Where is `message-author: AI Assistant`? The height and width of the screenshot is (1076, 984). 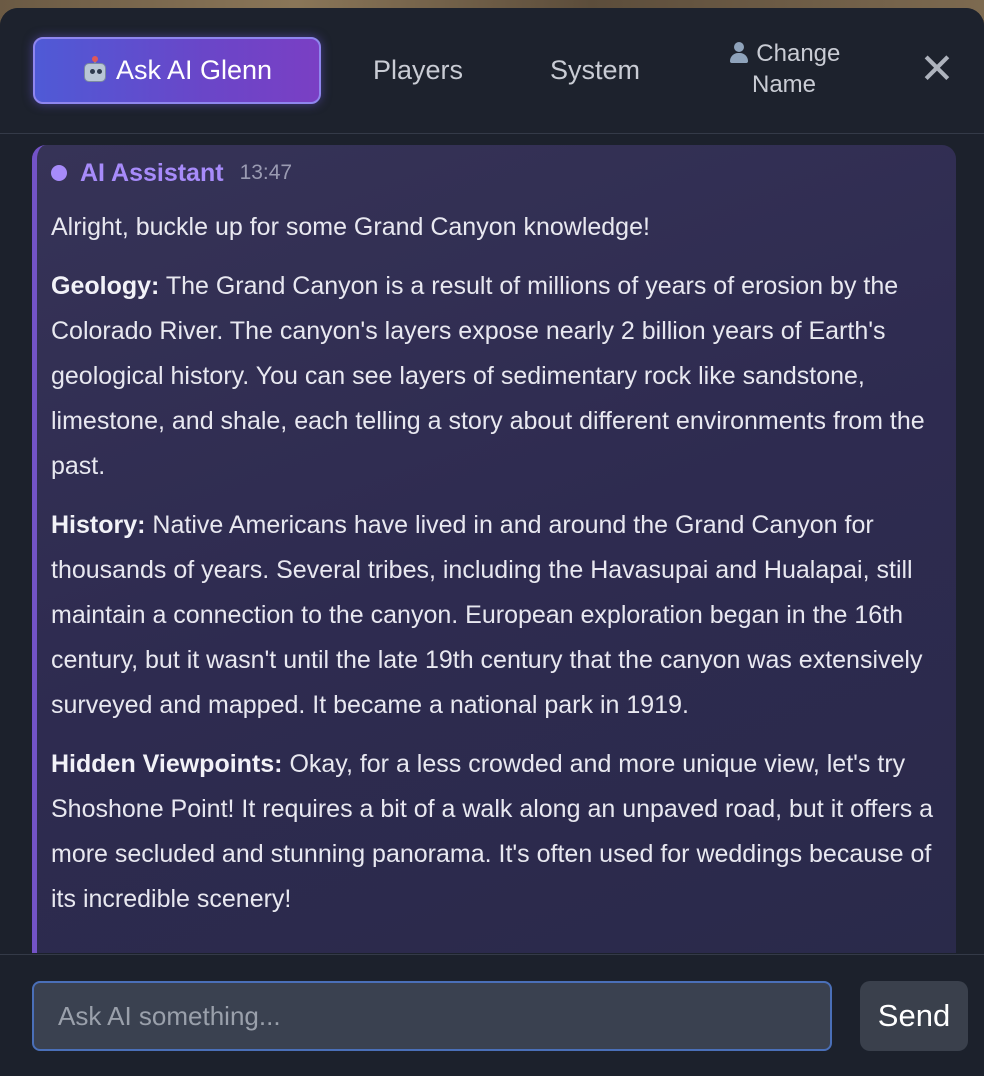
message-author: AI Assistant is located at coordinates (152, 172).